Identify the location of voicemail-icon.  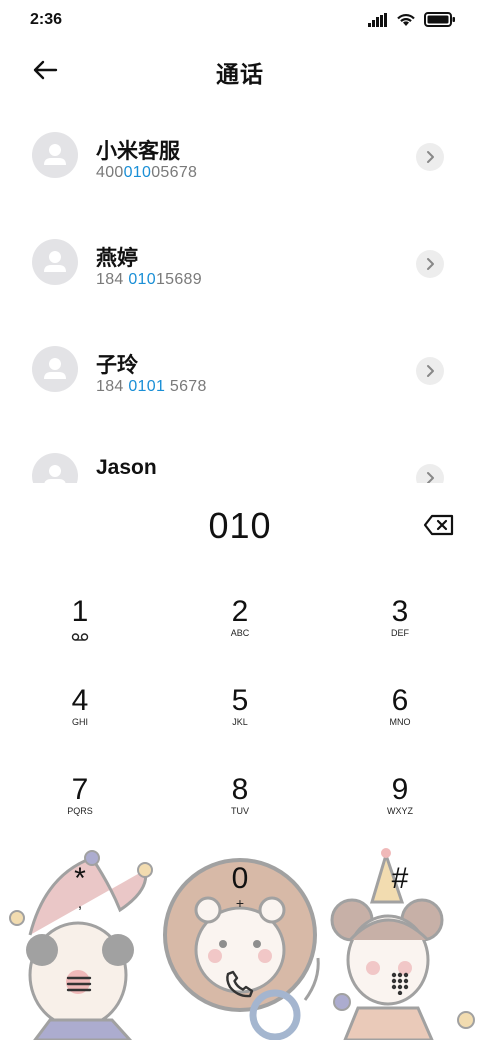
(80, 637).